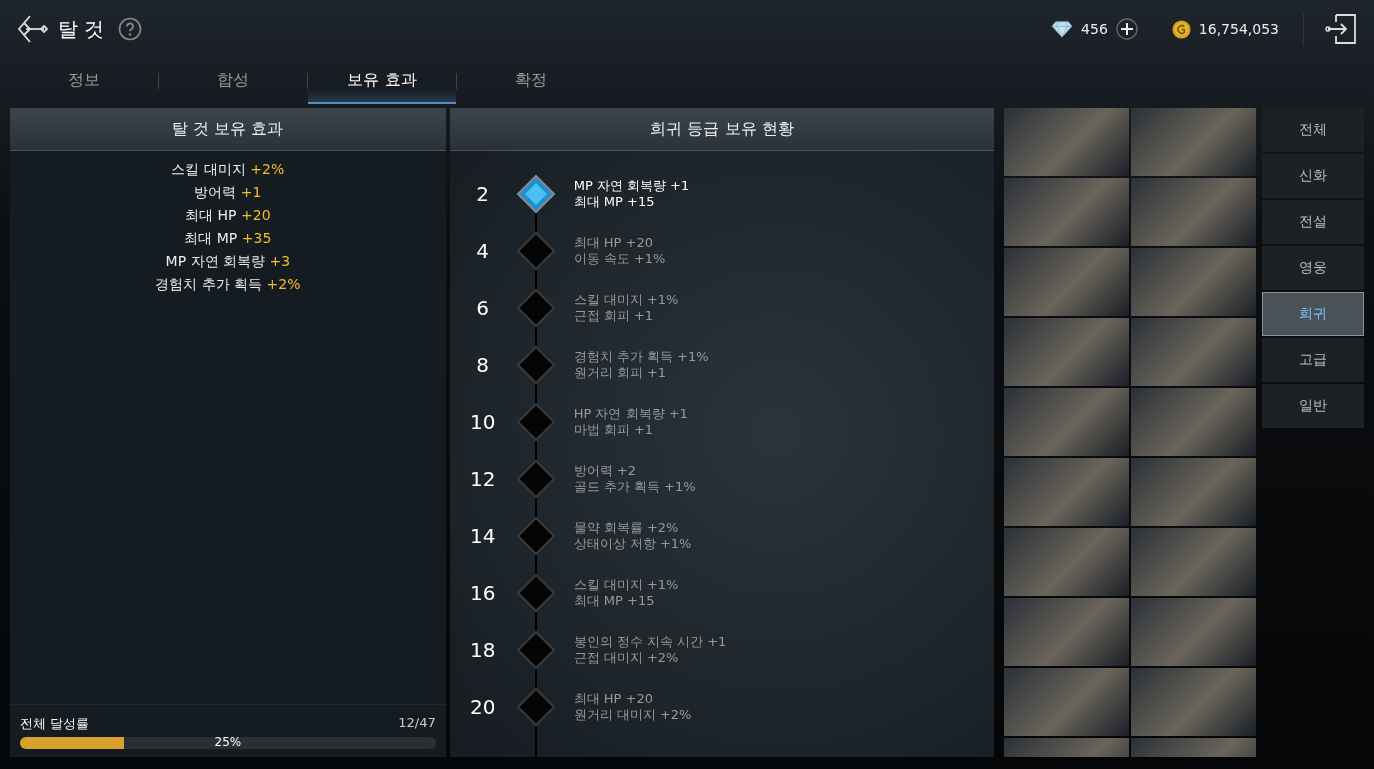 The height and width of the screenshot is (769, 1374). I want to click on progress-count: 12/47, so click(417, 723).